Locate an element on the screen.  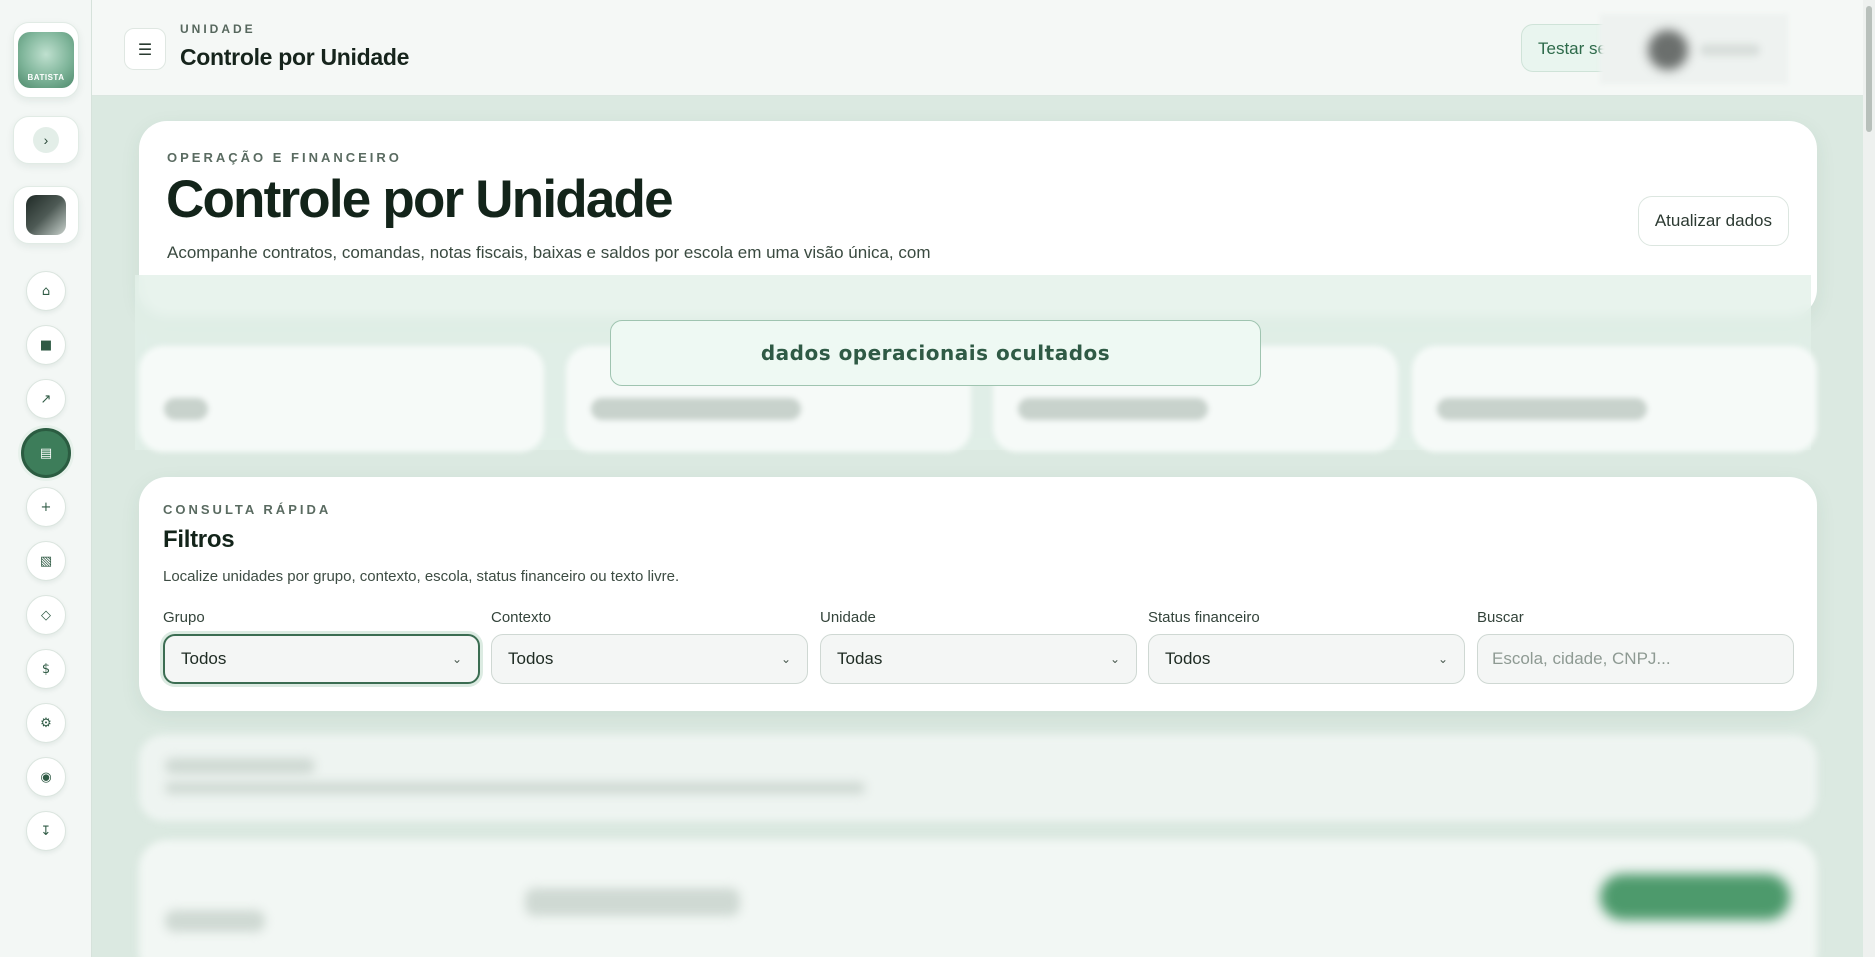
page-title: Controle por Unidade is located at coordinates (295, 57).